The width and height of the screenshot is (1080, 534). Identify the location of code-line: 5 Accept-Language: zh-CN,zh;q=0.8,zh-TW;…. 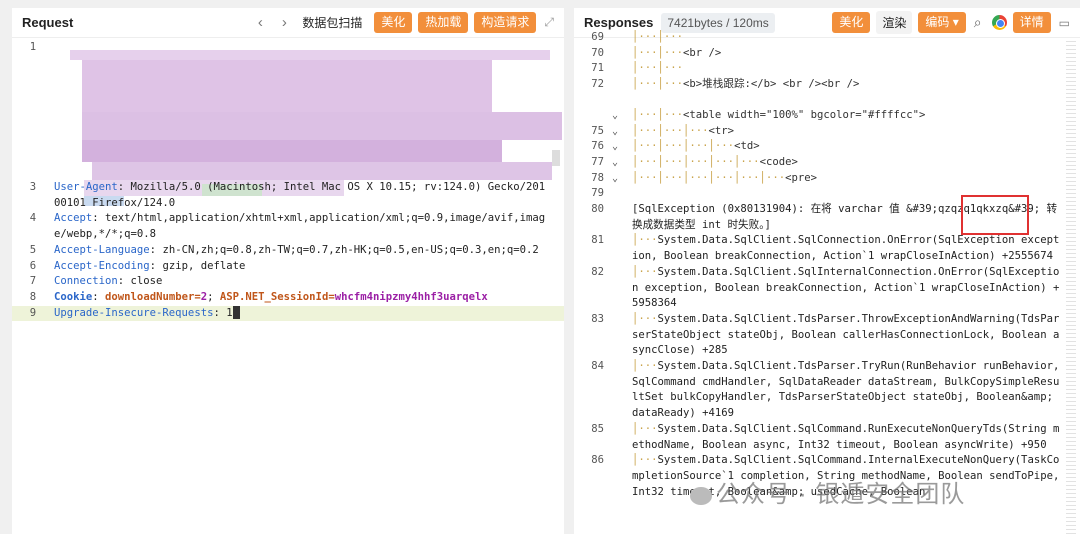
(288, 251).